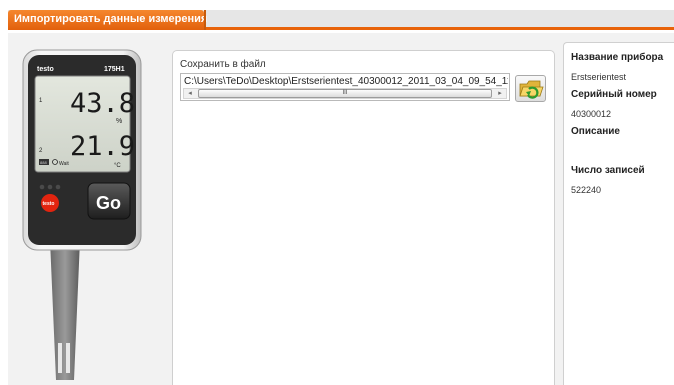  Describe the element at coordinates (64, 164) in the screenshot. I see `display-status: Wait` at that location.